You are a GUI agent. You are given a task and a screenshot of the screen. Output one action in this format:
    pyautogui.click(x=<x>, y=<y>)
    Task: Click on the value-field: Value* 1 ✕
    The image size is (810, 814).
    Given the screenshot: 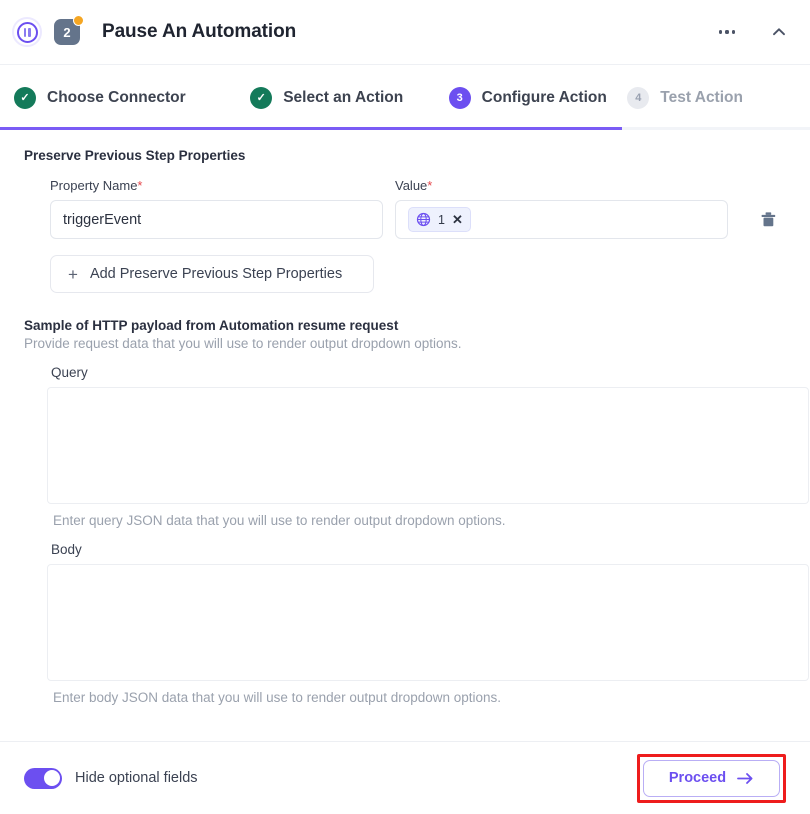 What is the action you would take?
    pyautogui.click(x=561, y=208)
    